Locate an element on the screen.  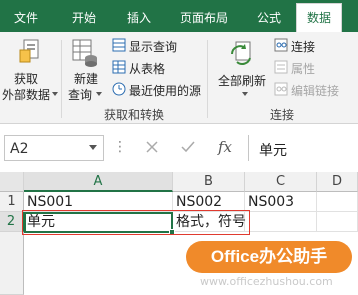
new-query-label-2: 查询 is located at coordinates (80, 95).